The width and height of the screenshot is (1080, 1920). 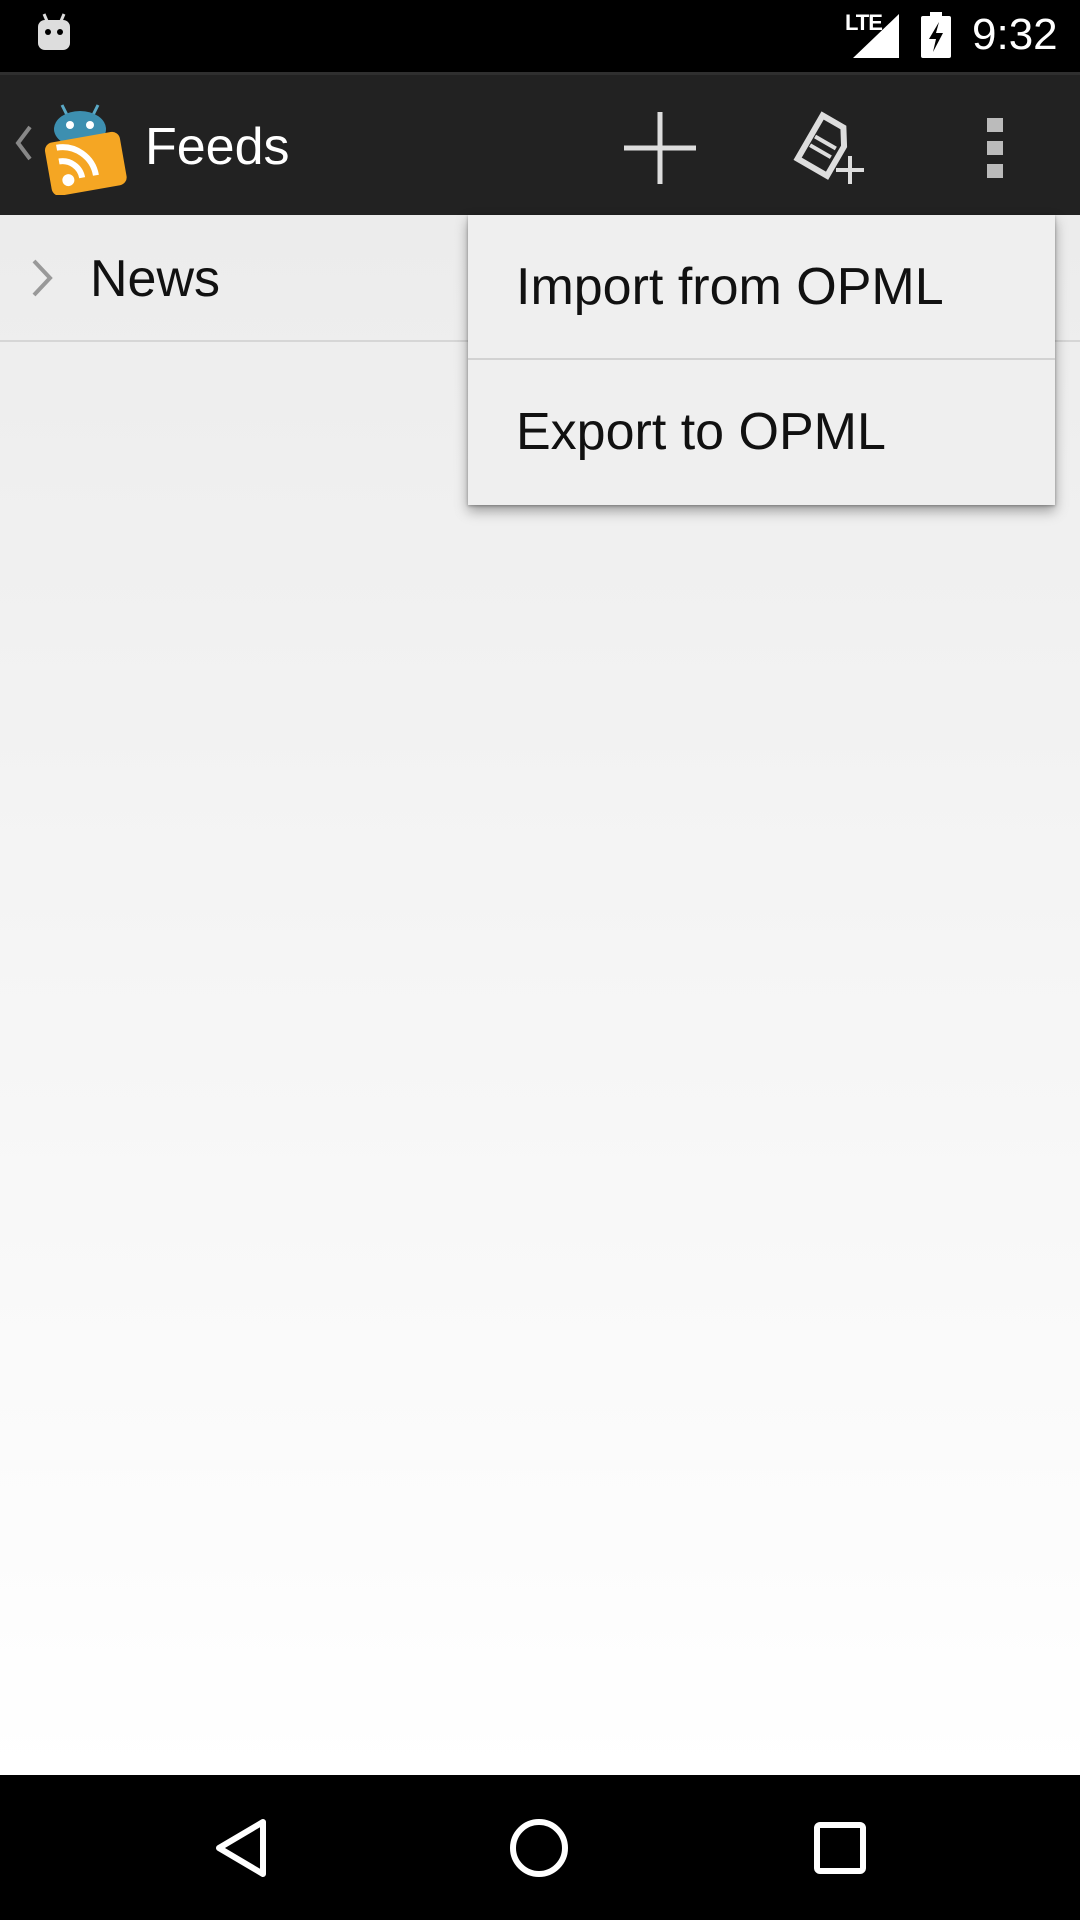 I want to click on navigation-bar, so click(x=540, y=1847).